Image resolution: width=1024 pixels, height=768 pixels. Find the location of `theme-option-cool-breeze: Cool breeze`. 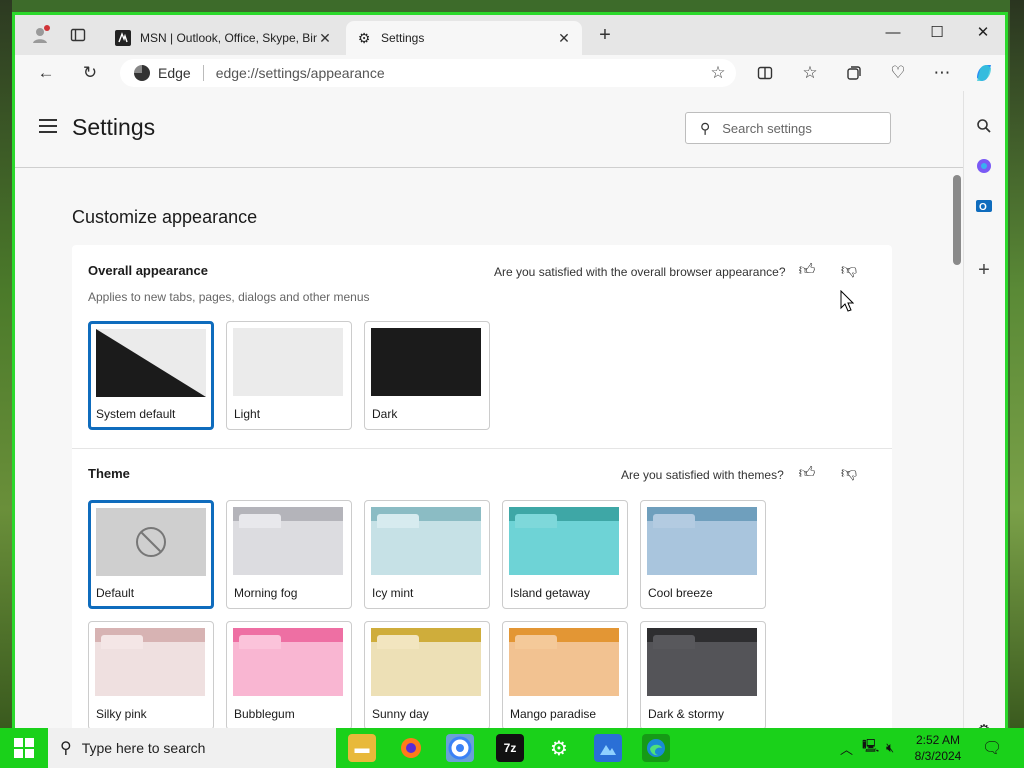

theme-option-cool-breeze: Cool breeze is located at coordinates (703, 554).